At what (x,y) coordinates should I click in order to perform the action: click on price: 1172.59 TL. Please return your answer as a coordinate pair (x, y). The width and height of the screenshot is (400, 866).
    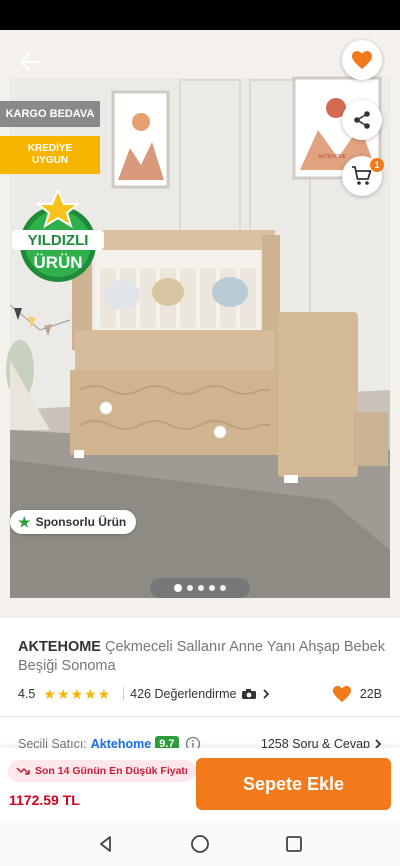
    Looking at the image, I should click on (44, 800).